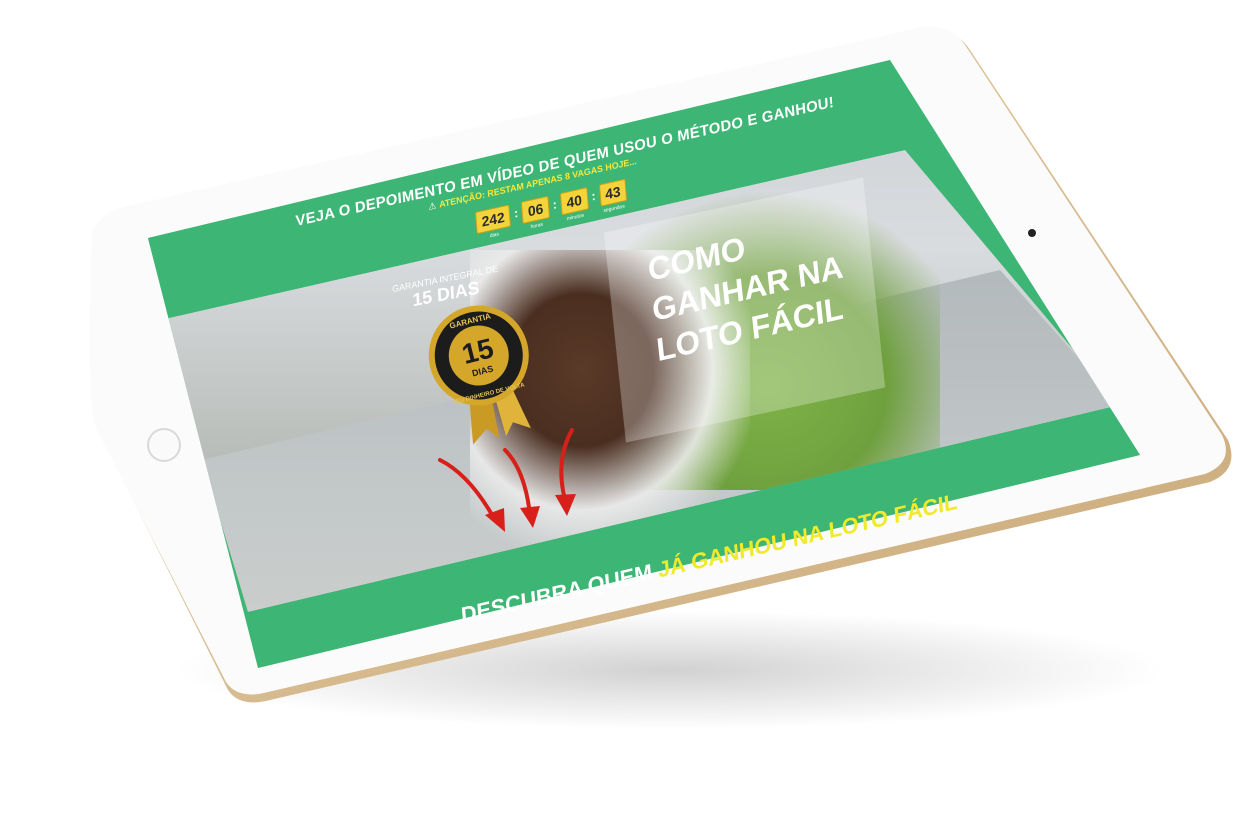 The image size is (1259, 825). I want to click on red-arrows, so click(507, 480).